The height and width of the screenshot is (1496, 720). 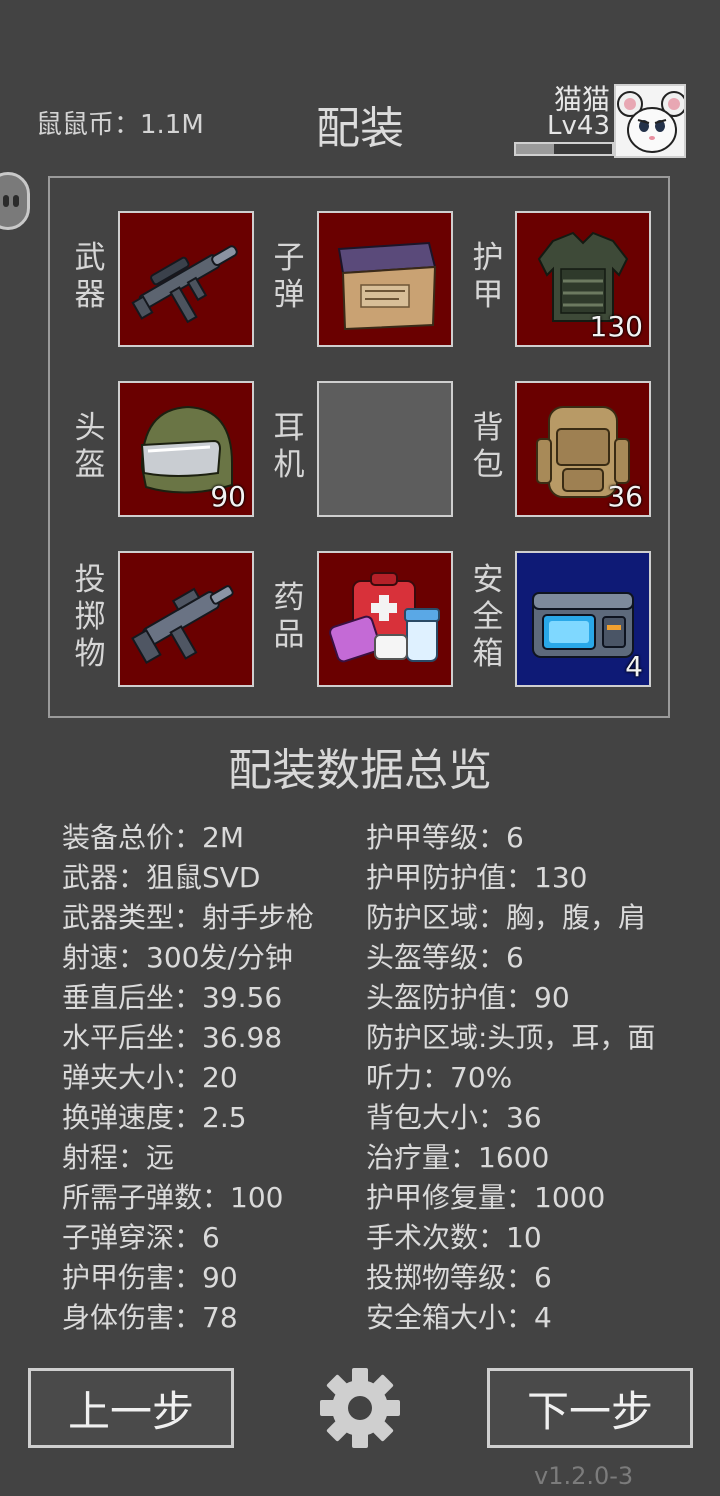 I want to click on slot-medicine, so click(x=385, y=619).